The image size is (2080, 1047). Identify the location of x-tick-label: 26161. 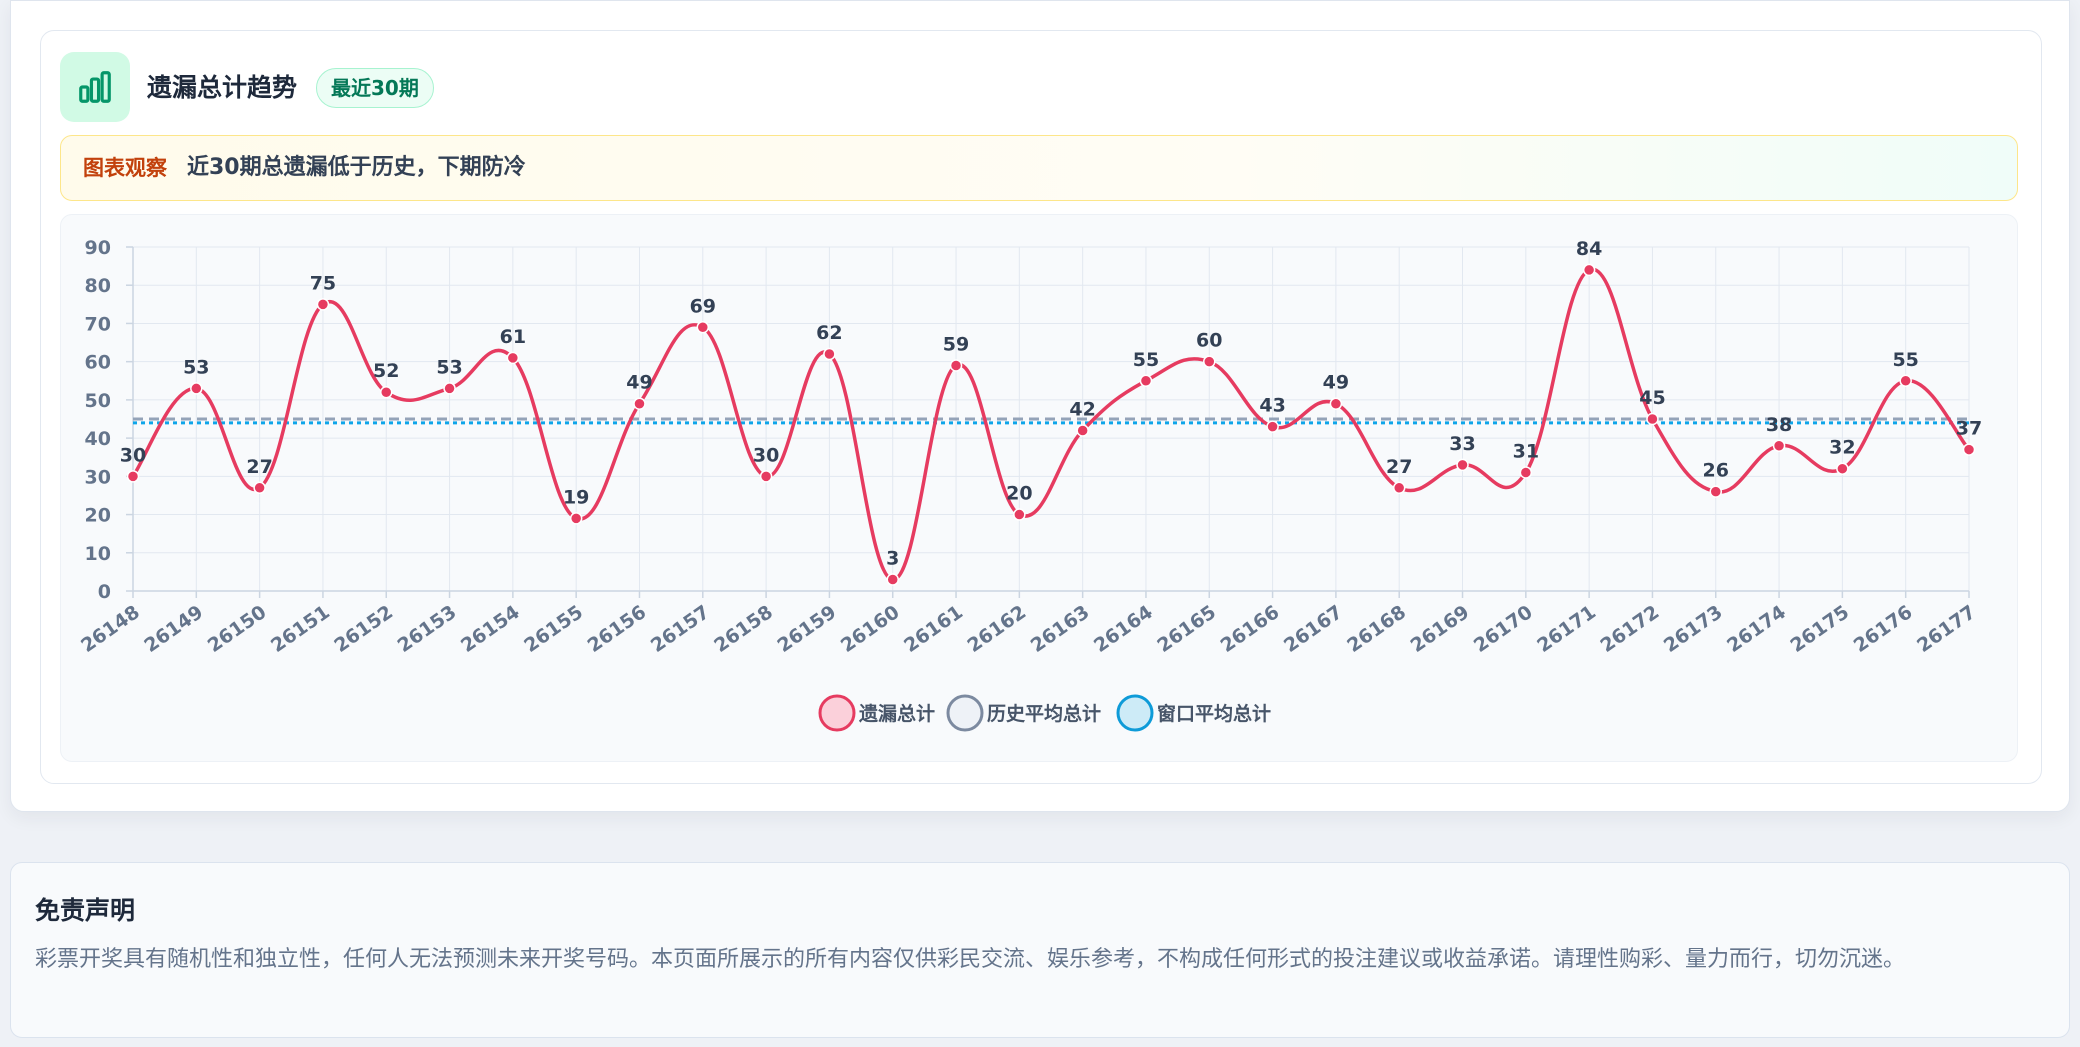
(933, 629).